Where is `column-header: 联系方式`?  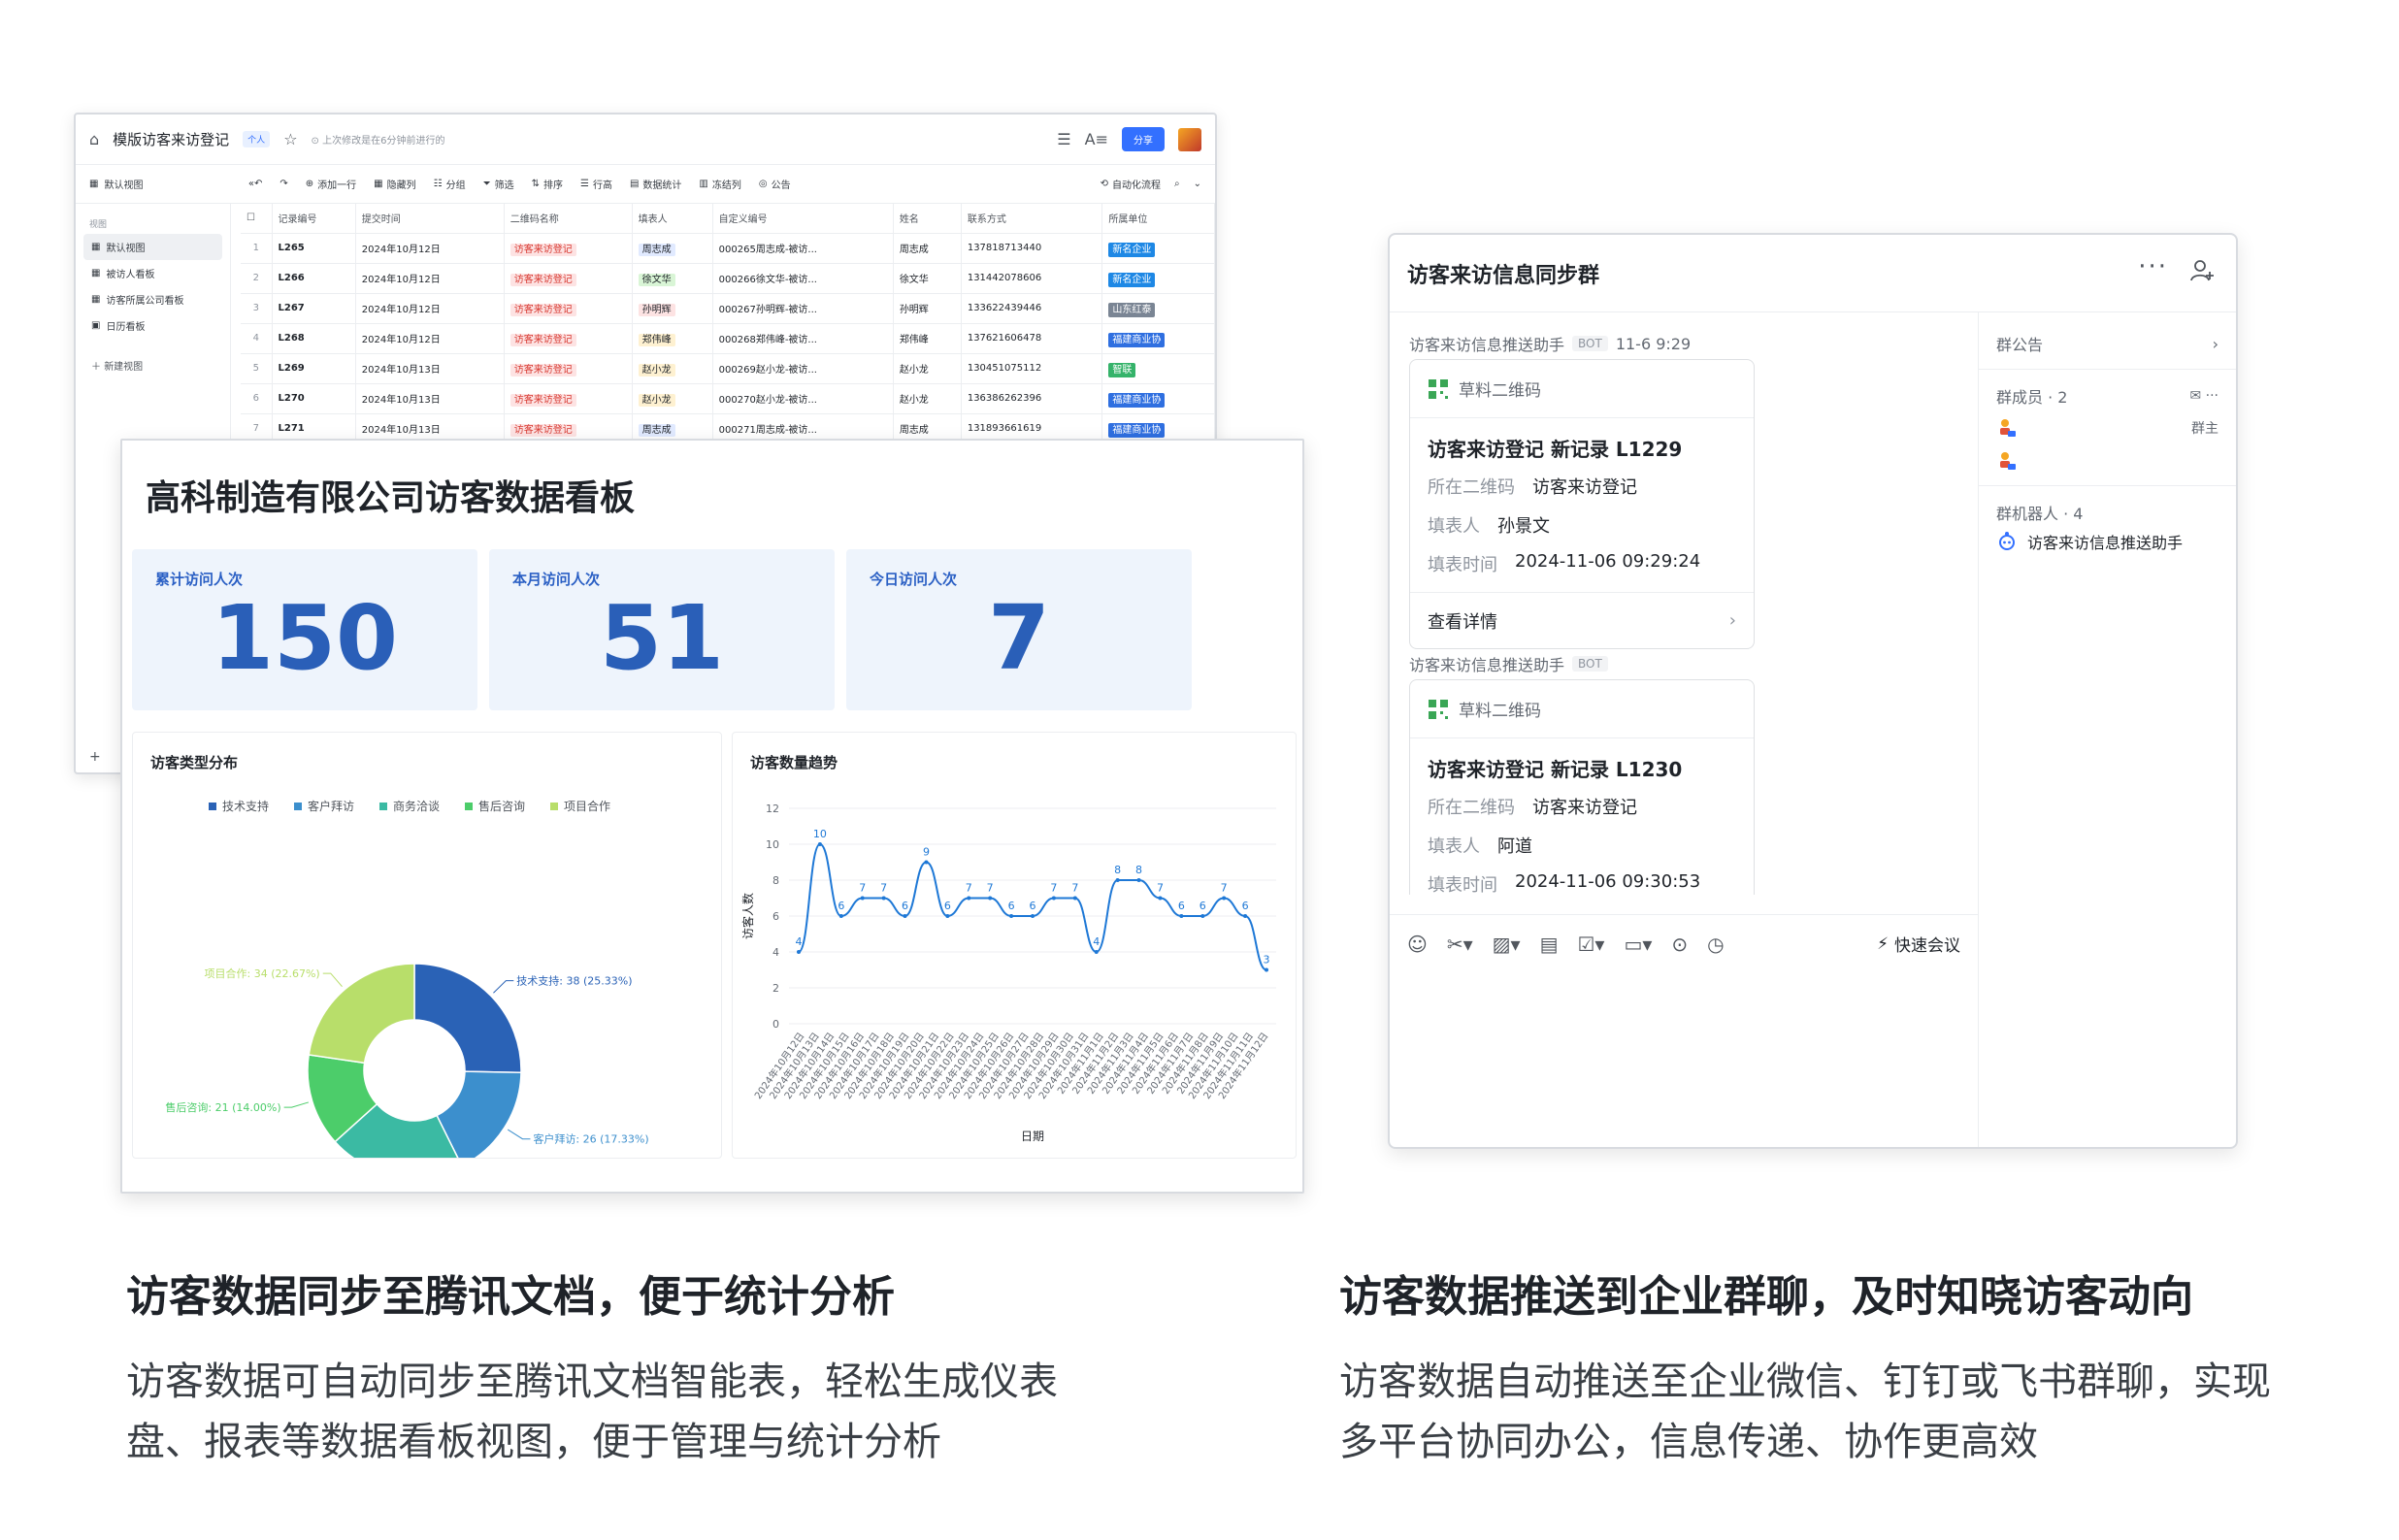 column-header: 联系方式 is located at coordinates (1032, 219).